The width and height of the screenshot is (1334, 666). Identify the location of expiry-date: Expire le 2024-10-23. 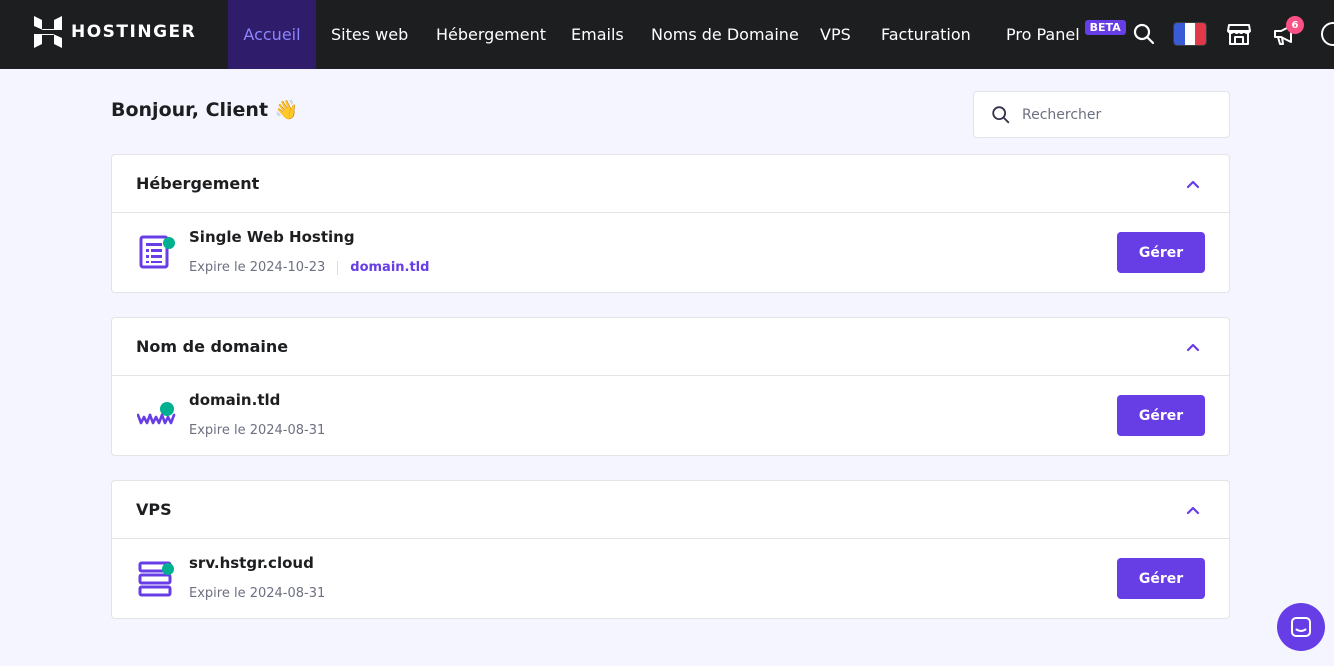
(257, 267).